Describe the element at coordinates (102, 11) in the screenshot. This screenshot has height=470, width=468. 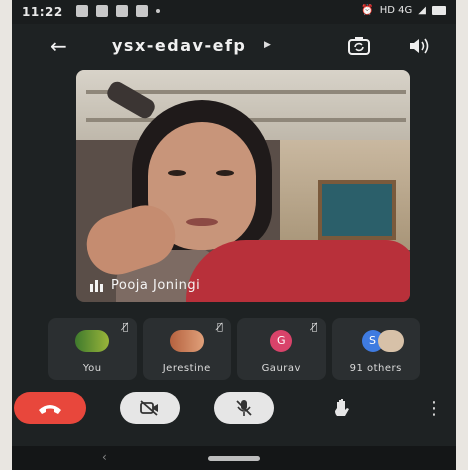
I see `chat-icon` at that location.